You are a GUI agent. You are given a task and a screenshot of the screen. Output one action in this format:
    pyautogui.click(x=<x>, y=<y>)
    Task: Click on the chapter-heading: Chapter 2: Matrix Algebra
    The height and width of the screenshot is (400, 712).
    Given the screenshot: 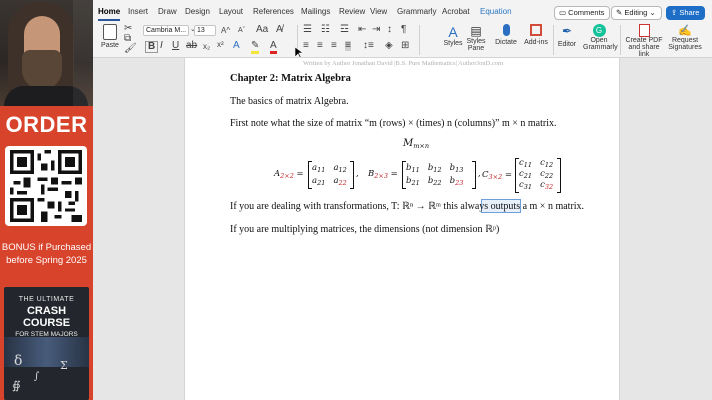 What is the action you would take?
    pyautogui.click(x=290, y=78)
    